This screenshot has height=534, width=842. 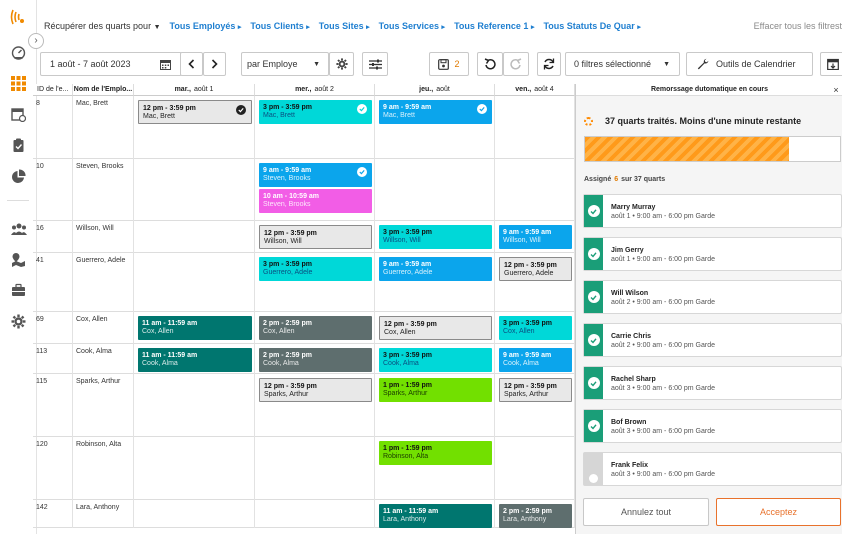 I want to click on column-header-day: mer., août 2, so click(x=315, y=90).